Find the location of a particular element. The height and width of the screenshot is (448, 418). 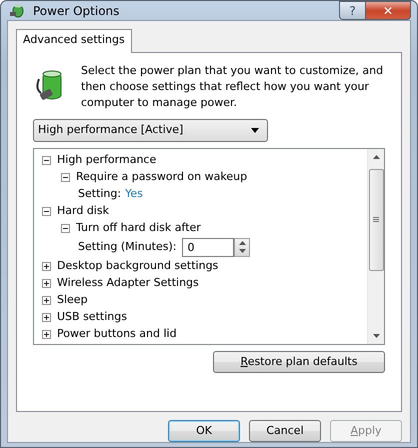

caret-icon is located at coordinates (255, 130).